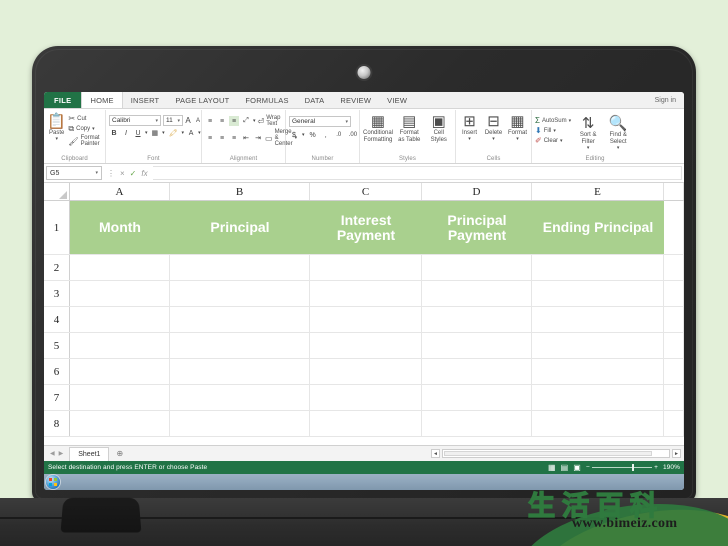 This screenshot has height=546, width=728. What do you see at coordinates (111, 173) in the screenshot?
I see `more-options-icon: ⋮` at bounding box center [111, 173].